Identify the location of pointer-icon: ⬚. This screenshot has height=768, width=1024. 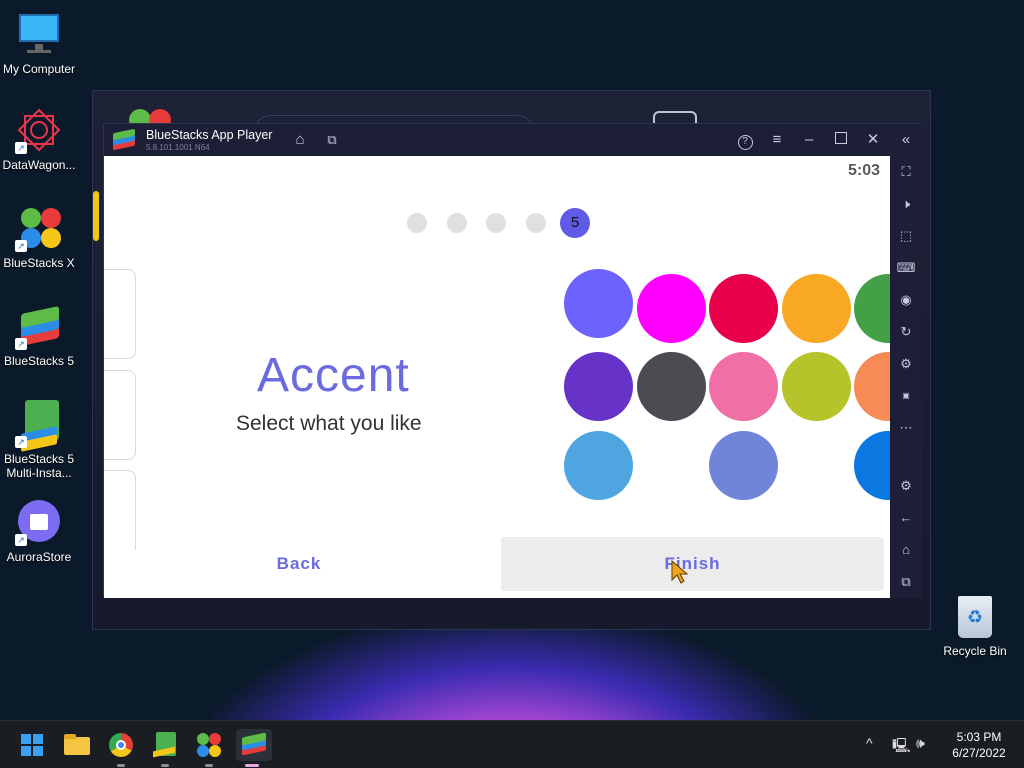
(906, 236).